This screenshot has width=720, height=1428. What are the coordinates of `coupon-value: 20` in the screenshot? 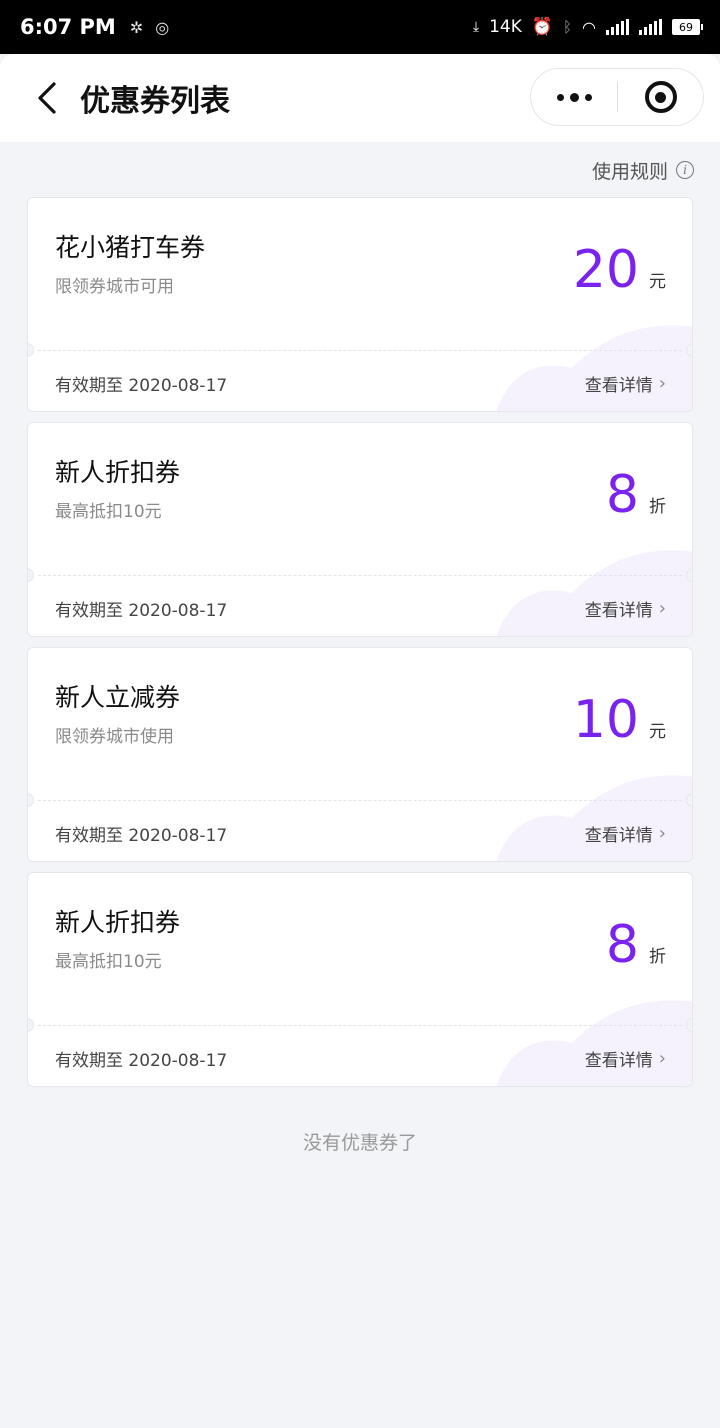 It's located at (605, 270).